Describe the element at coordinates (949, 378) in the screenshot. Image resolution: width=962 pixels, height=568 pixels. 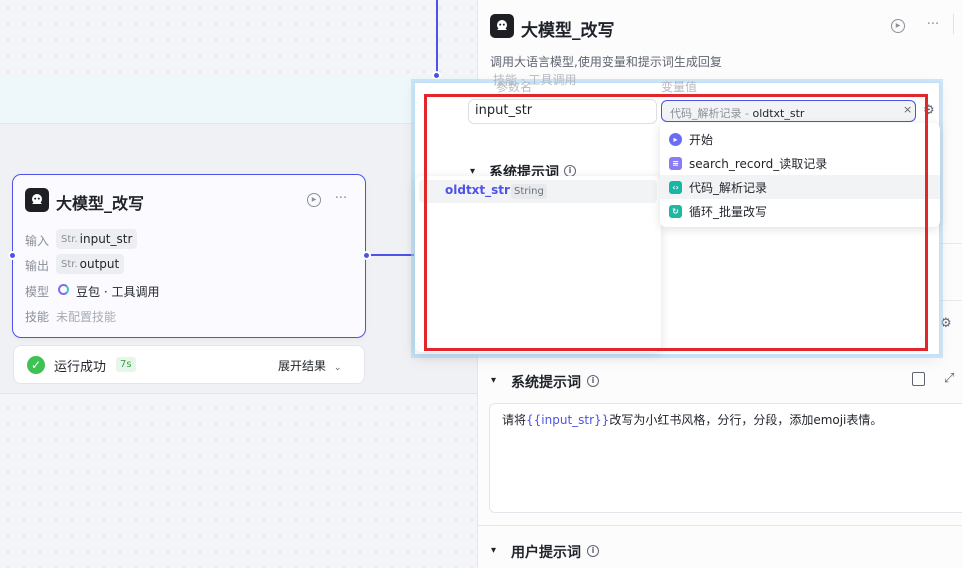
I see `expand-icon: ⤢` at that location.